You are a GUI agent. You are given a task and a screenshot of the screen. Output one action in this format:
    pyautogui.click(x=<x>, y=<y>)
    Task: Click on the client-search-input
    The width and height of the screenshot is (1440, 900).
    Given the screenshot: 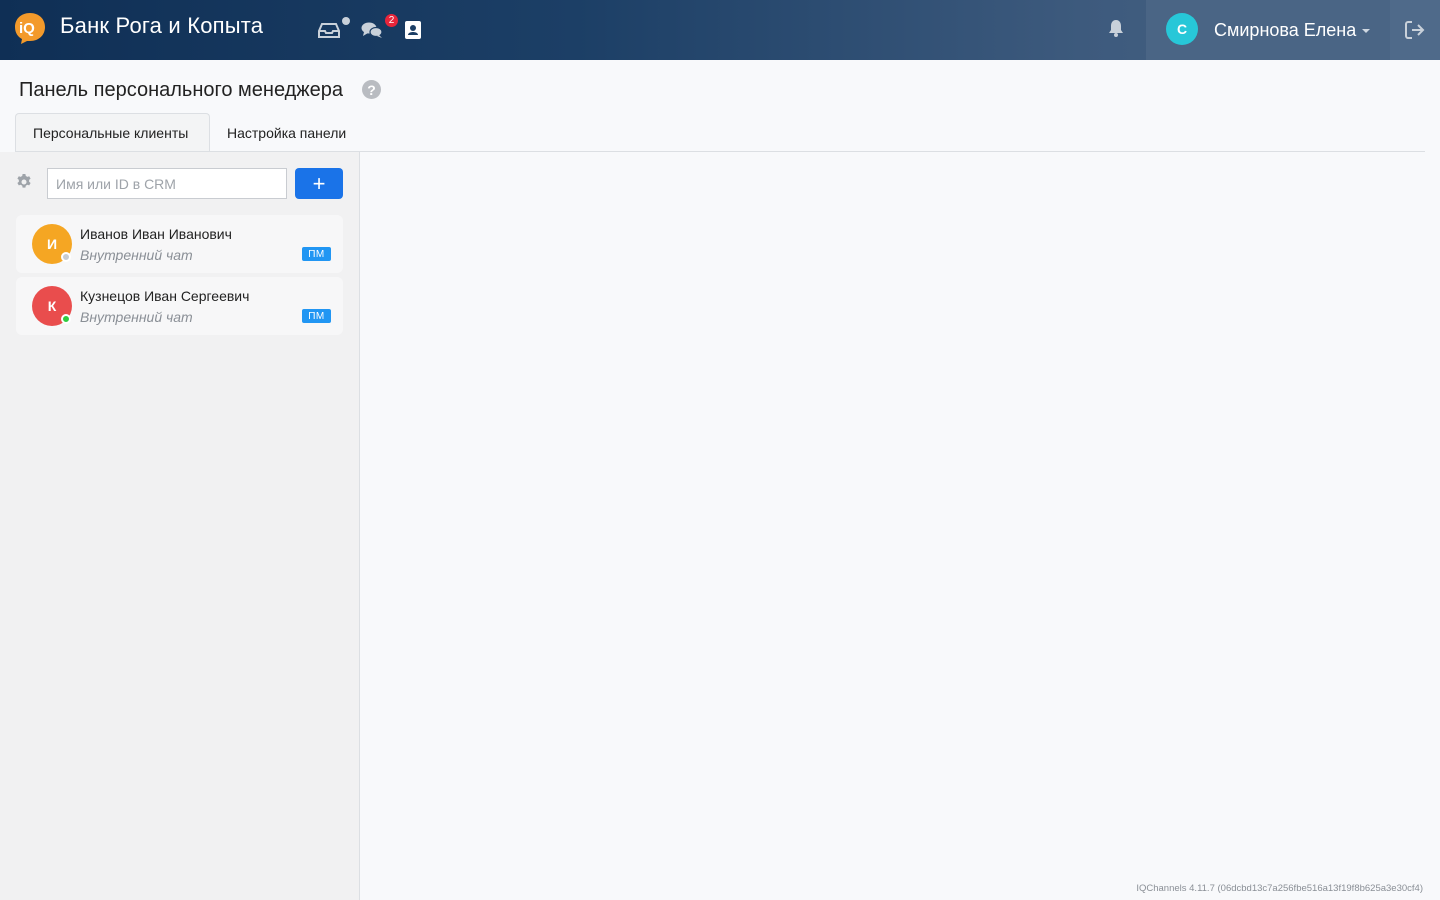 What is the action you would take?
    pyautogui.click(x=167, y=183)
    